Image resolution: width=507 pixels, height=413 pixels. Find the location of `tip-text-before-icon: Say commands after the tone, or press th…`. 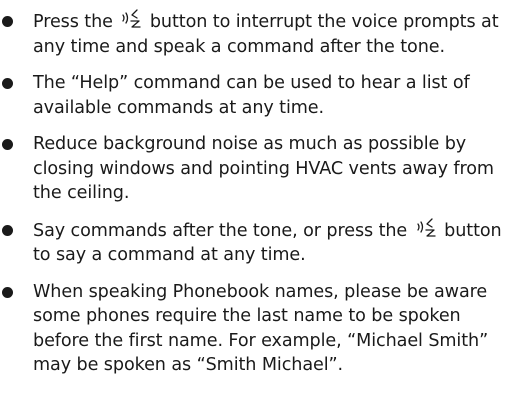

tip-text-before-icon: Say commands after the tone, or press th… is located at coordinates (223, 230).